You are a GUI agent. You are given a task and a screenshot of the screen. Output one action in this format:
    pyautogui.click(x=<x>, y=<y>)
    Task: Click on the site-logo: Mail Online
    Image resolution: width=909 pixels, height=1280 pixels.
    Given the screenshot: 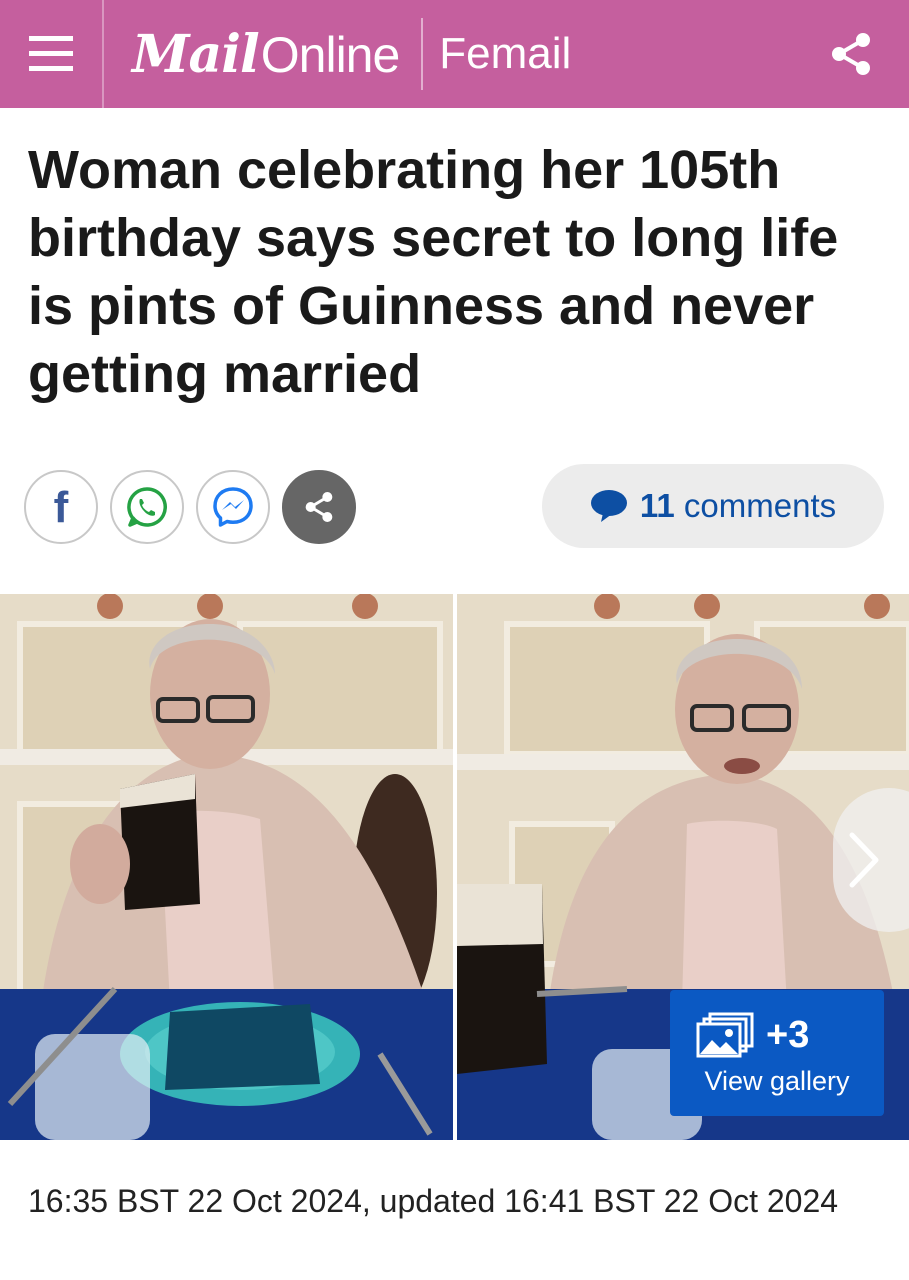 What is the action you would take?
    pyautogui.click(x=266, y=54)
    